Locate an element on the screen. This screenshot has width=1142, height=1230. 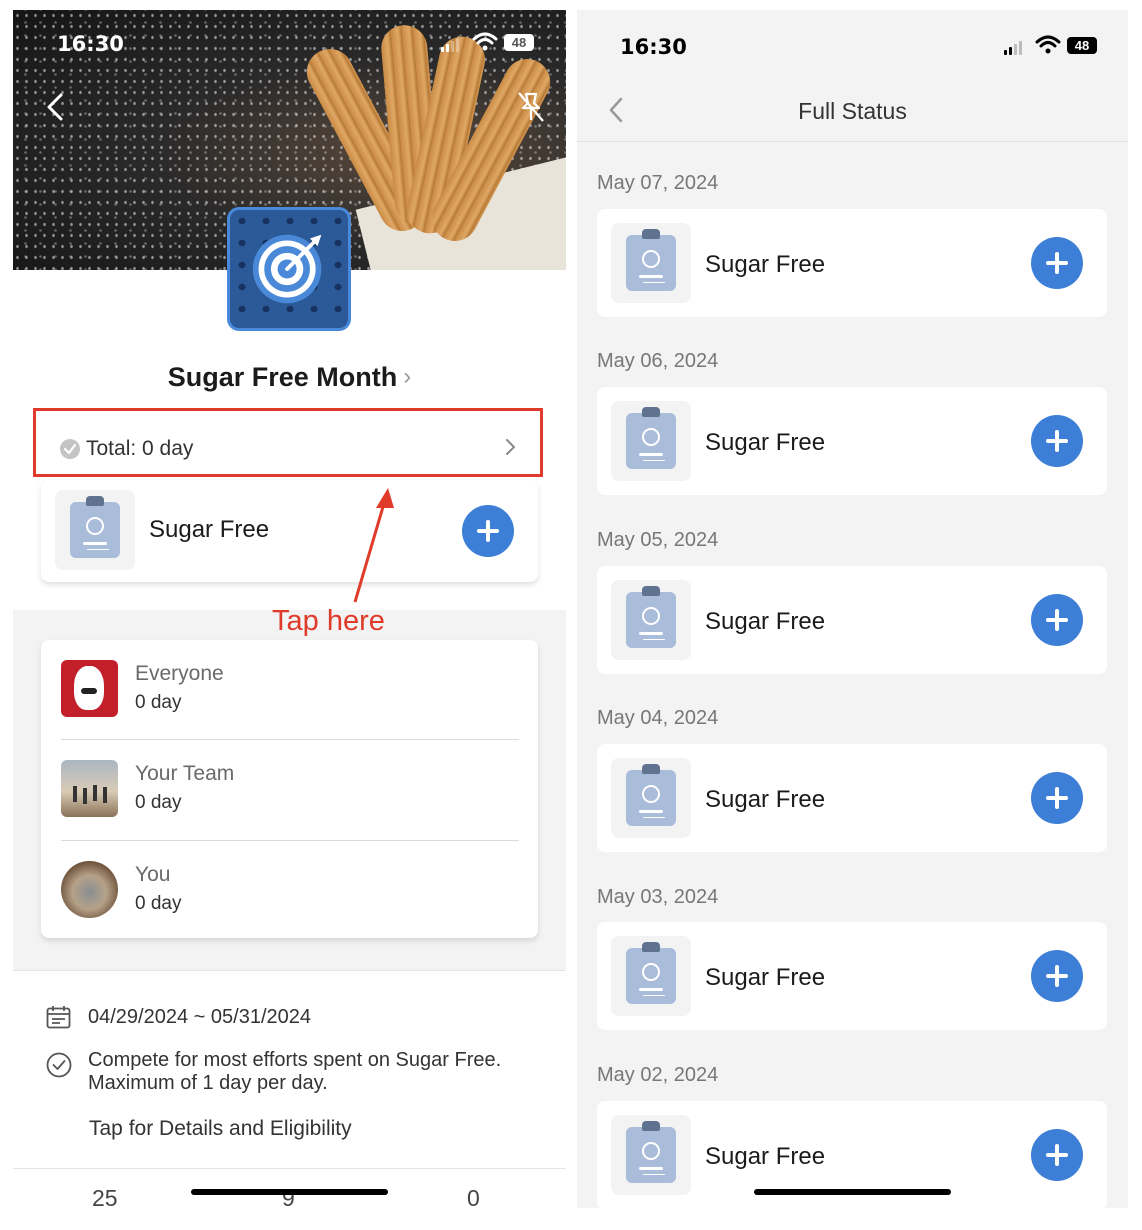
stat-value: 25 is located at coordinates (105, 1196).